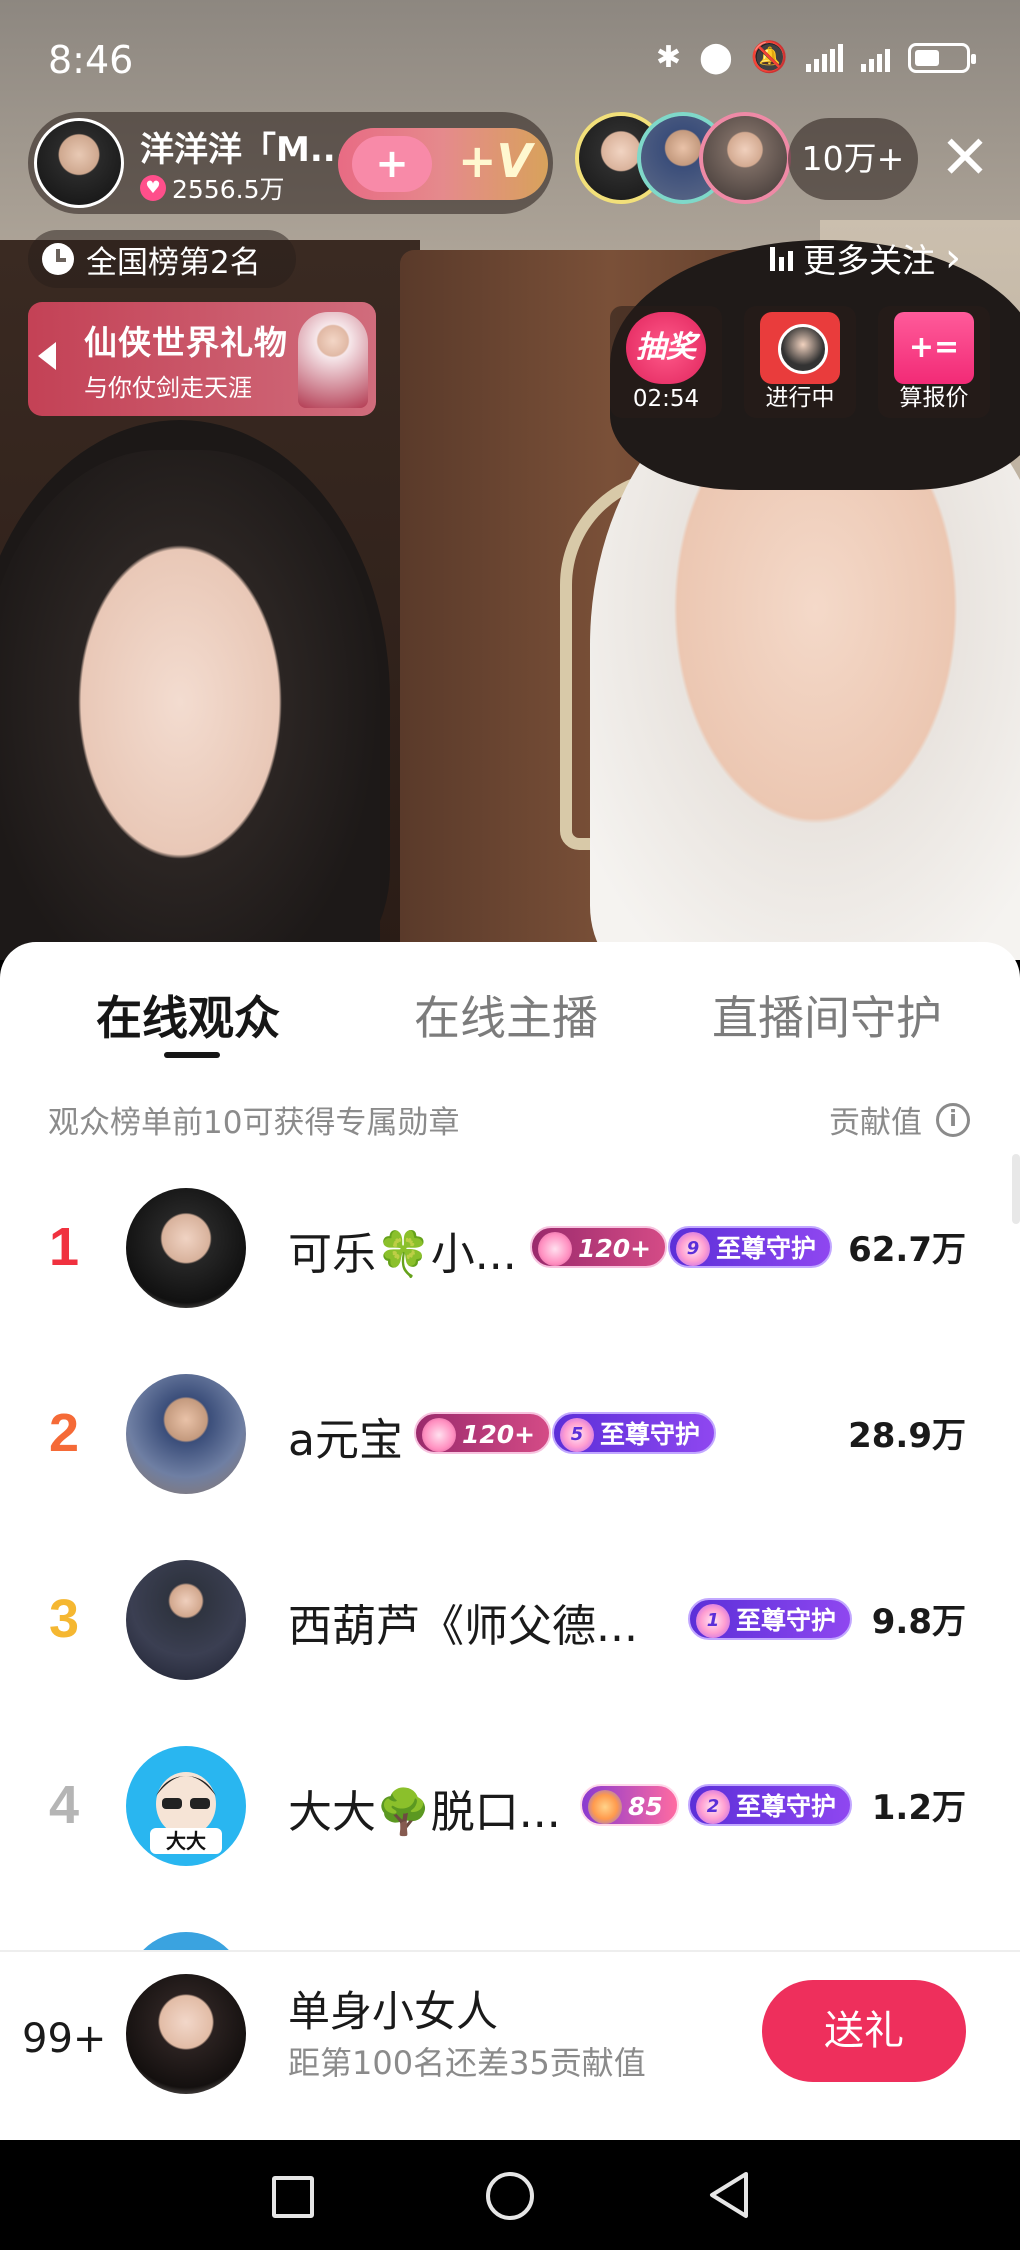  I want to click on contribution-score: 62.7万, so click(907, 1250).